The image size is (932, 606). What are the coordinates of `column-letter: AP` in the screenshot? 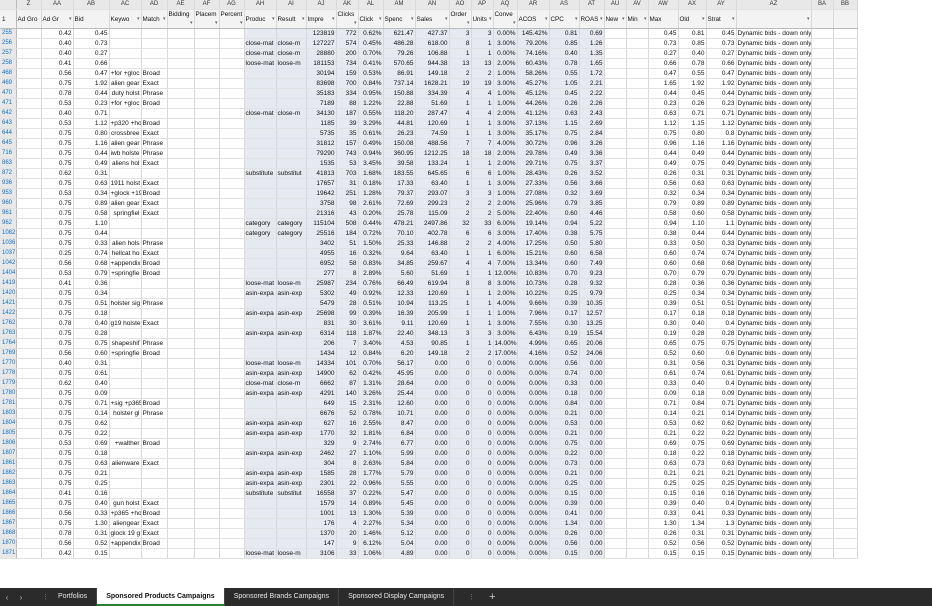 It's located at (482, 5).